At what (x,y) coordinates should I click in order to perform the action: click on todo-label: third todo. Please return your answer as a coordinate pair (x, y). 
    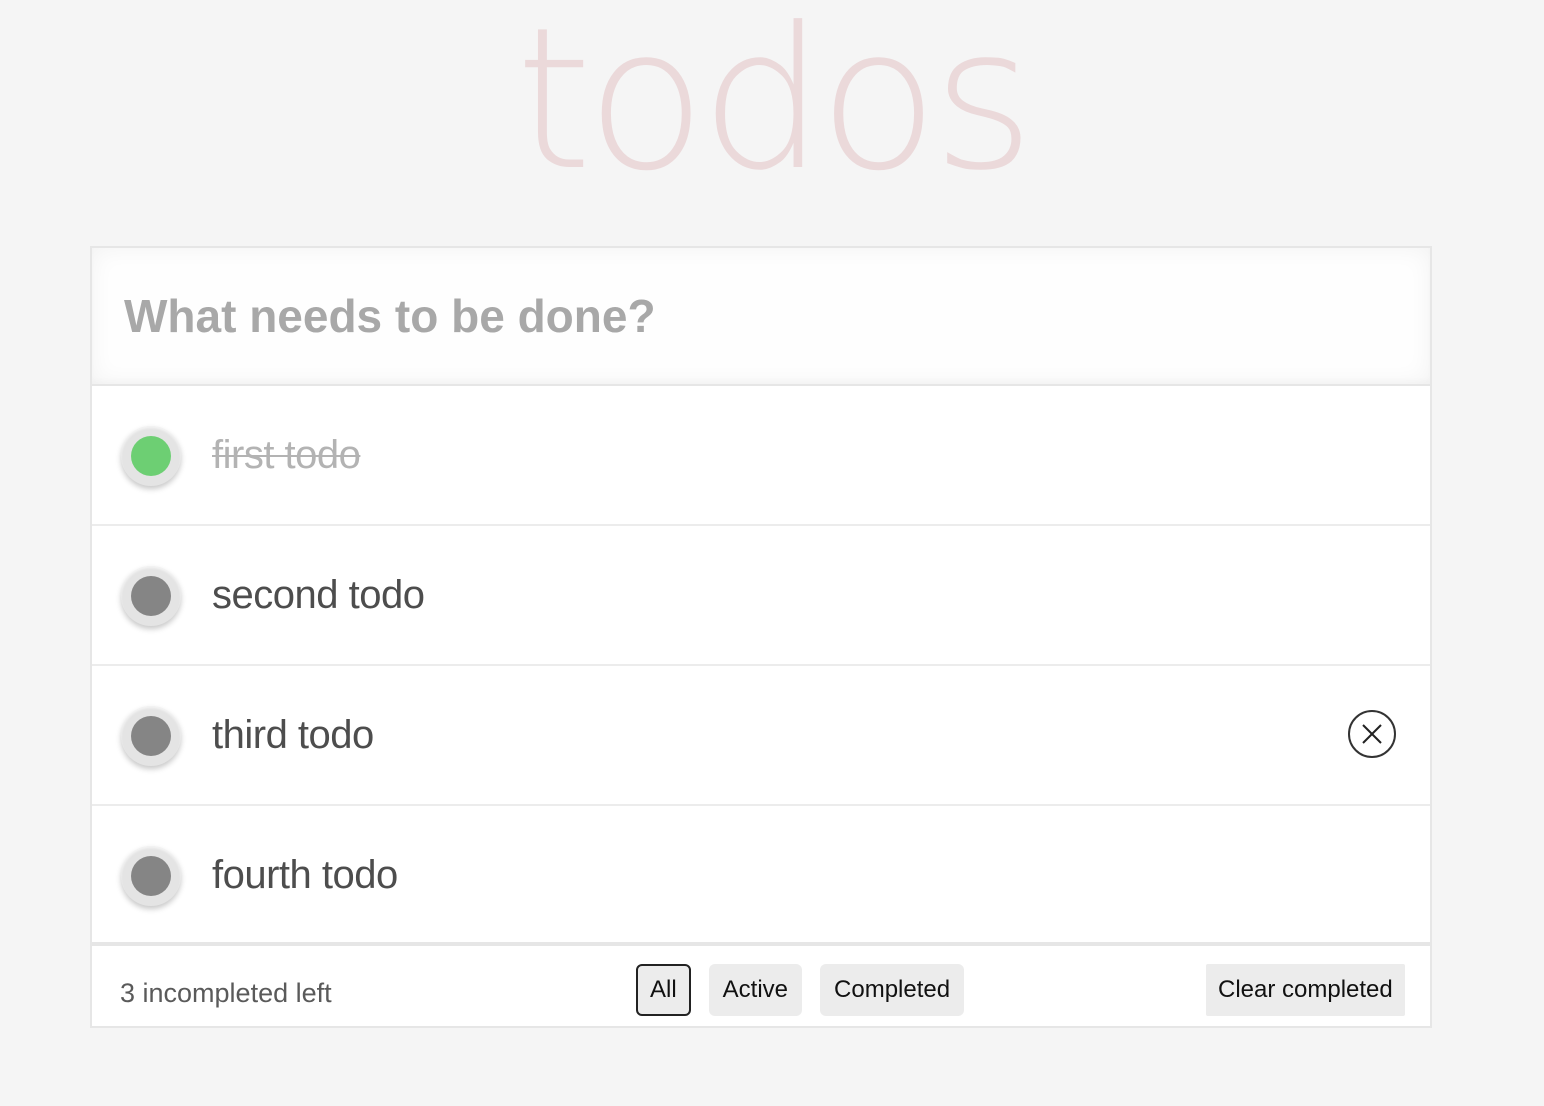
    Looking at the image, I should click on (293, 735).